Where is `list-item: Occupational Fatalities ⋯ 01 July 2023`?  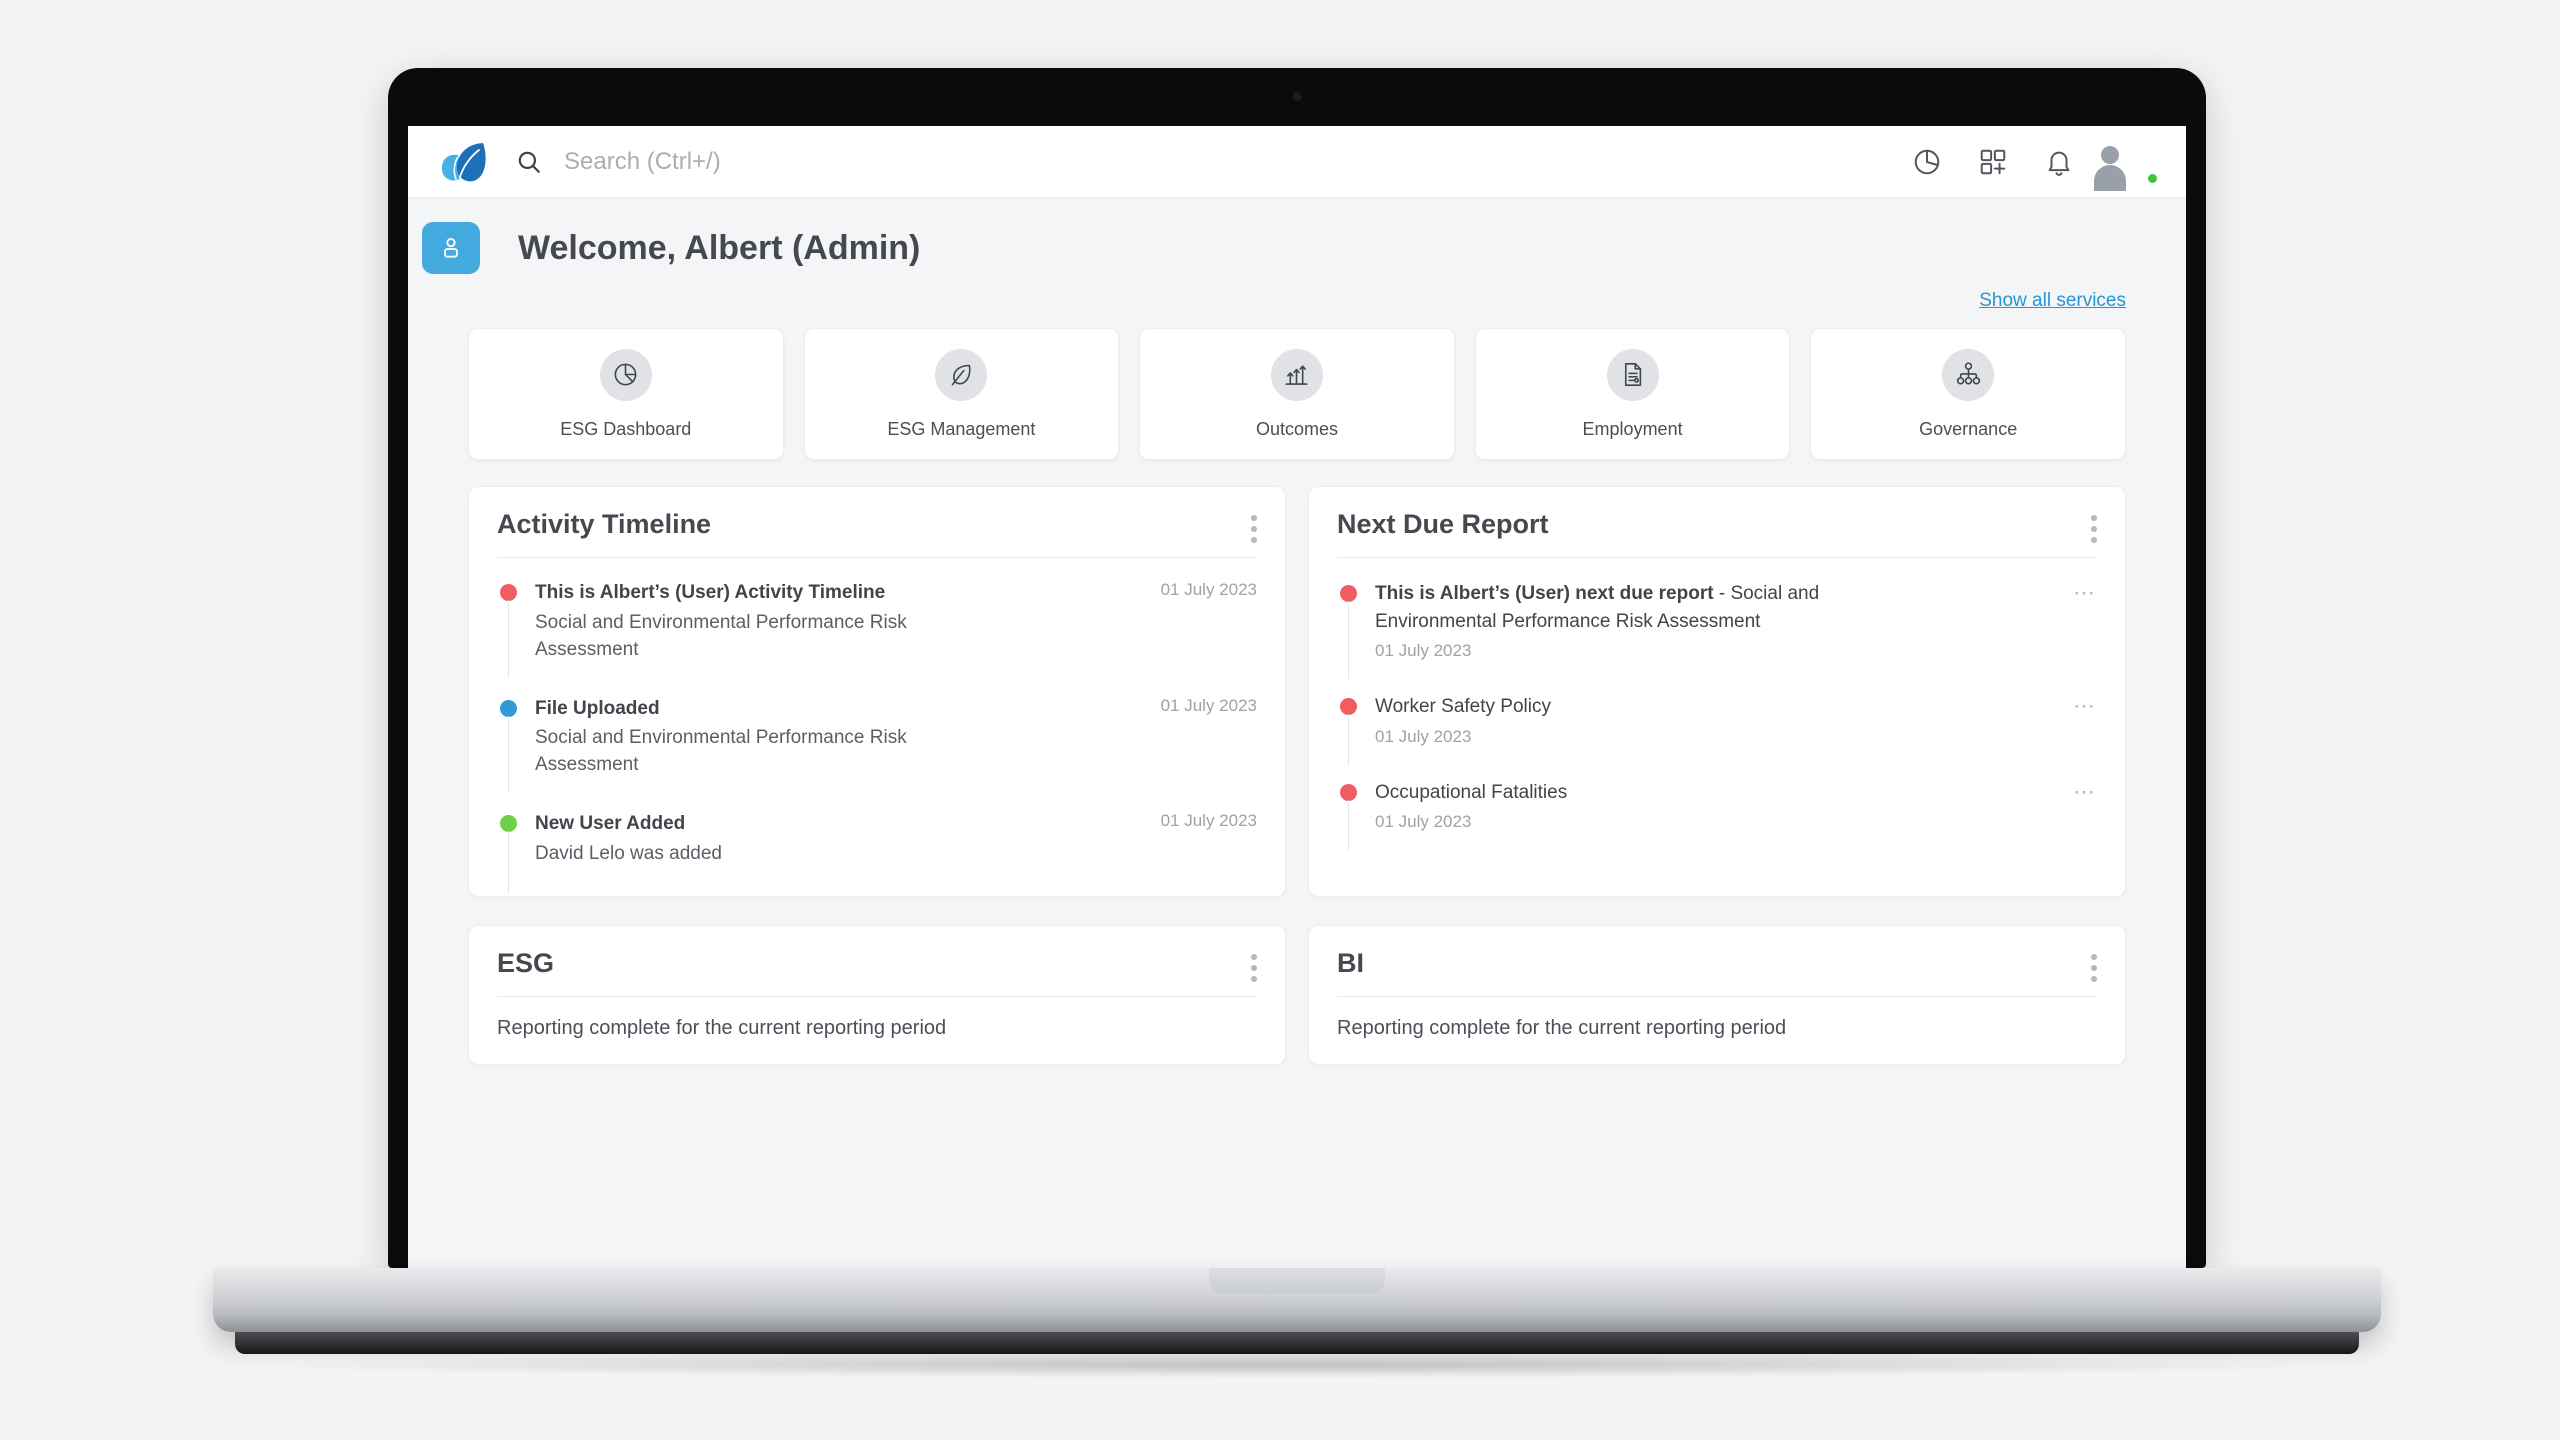
list-item: Occupational Fatalities ⋯ 01 July 2023 is located at coordinates (1717, 815).